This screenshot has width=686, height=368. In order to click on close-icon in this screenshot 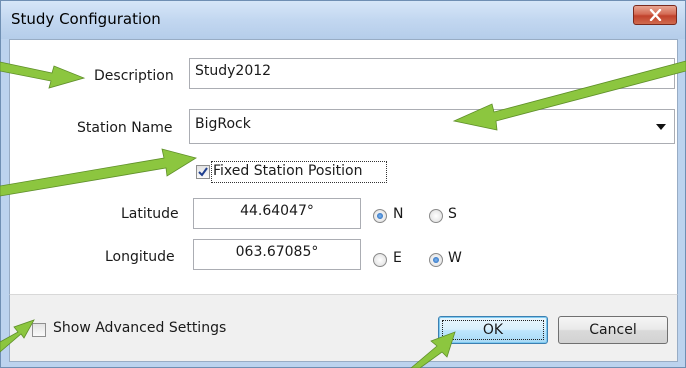, I will do `click(655, 15)`.